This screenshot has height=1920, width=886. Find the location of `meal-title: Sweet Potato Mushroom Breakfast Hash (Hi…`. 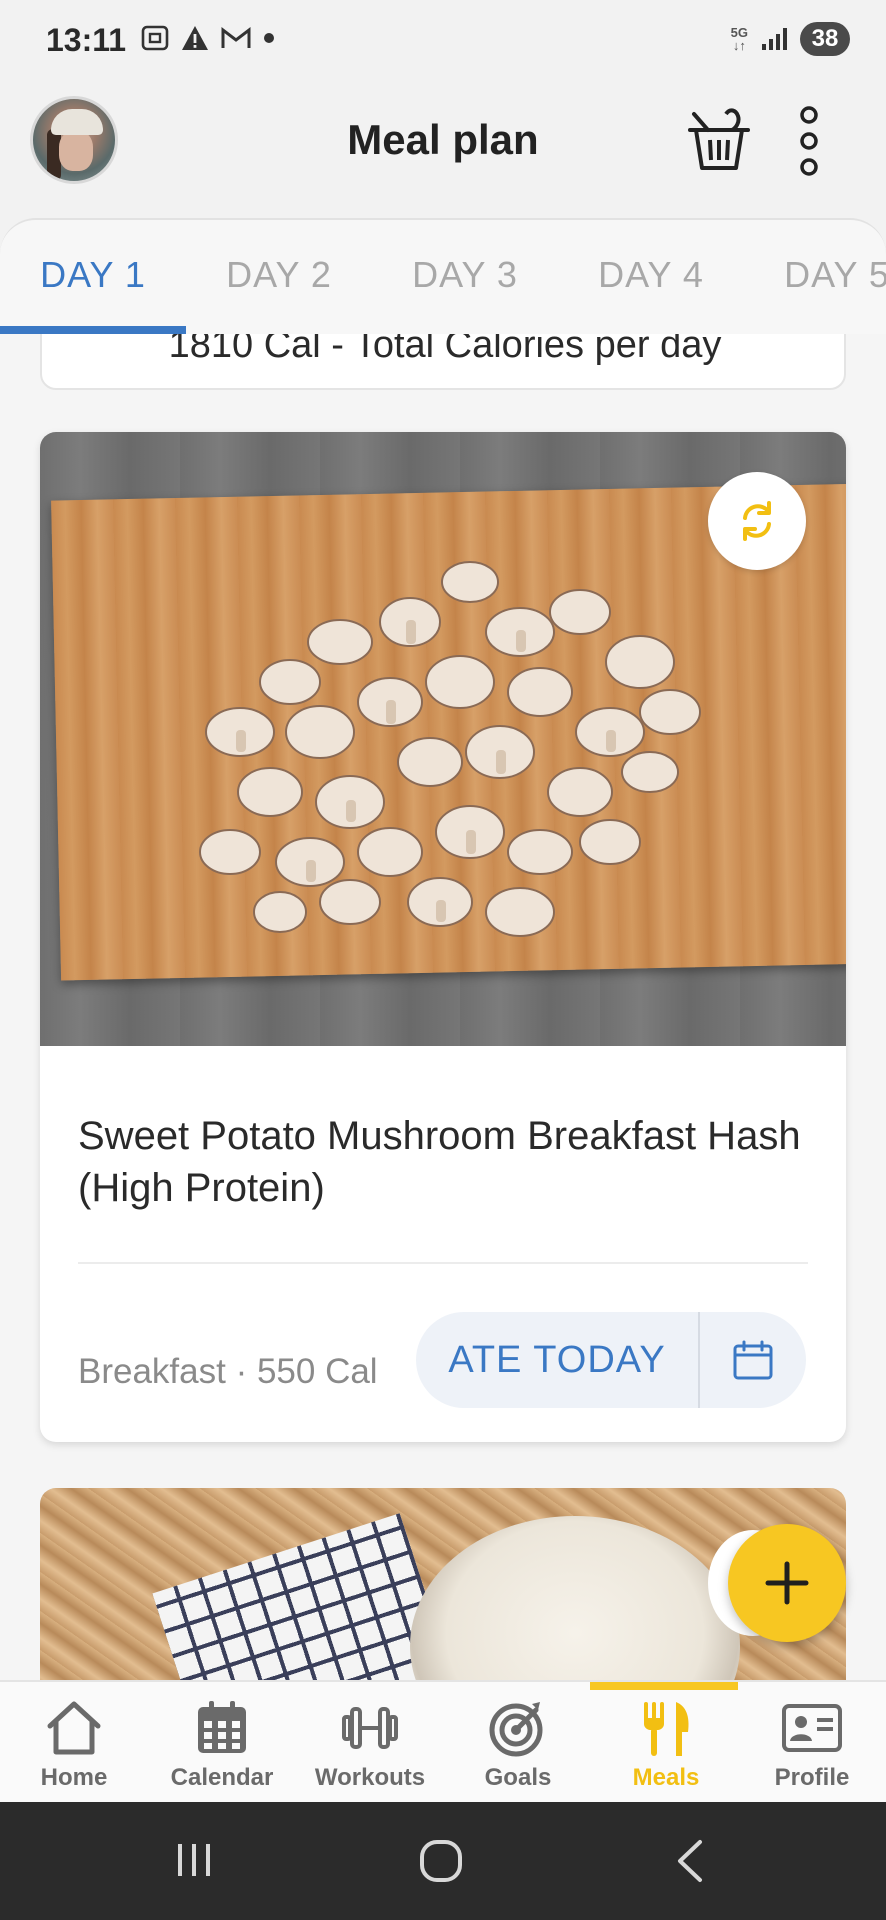

meal-title: Sweet Potato Mushroom Breakfast Hash (Hi… is located at coordinates (443, 1162).